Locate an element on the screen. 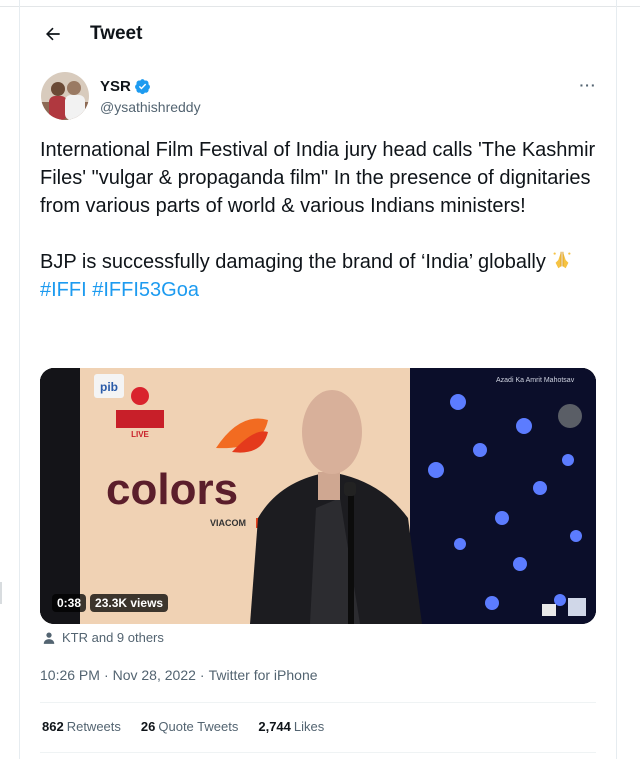  more-dots-icon: ··· is located at coordinates (588, 85).